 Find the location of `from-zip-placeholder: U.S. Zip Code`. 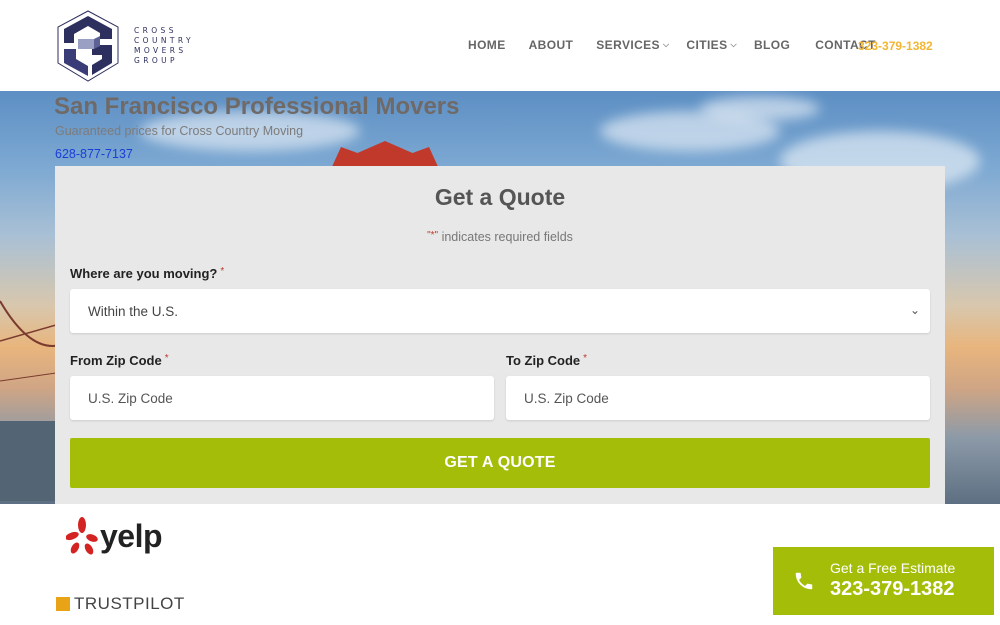

from-zip-placeholder: U.S. Zip Code is located at coordinates (130, 398).